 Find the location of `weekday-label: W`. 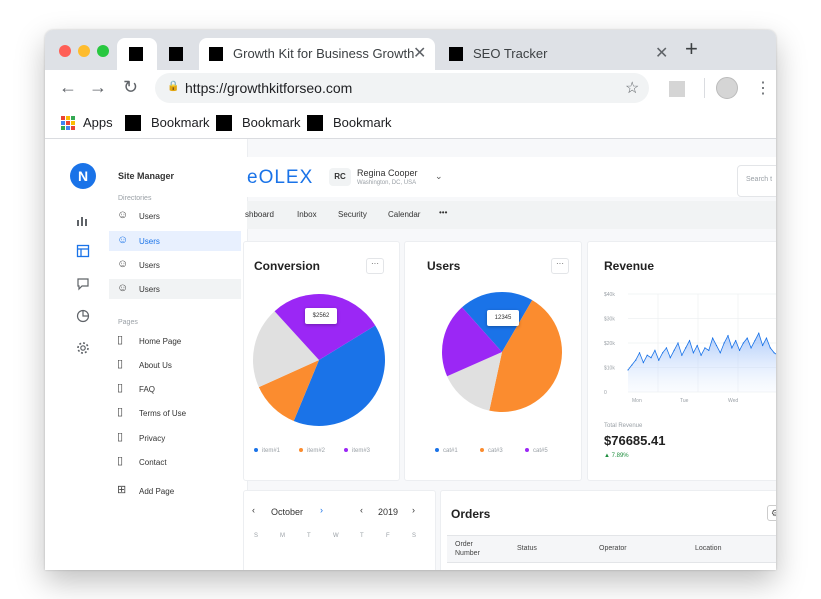

weekday-label: W is located at coordinates (336, 536).